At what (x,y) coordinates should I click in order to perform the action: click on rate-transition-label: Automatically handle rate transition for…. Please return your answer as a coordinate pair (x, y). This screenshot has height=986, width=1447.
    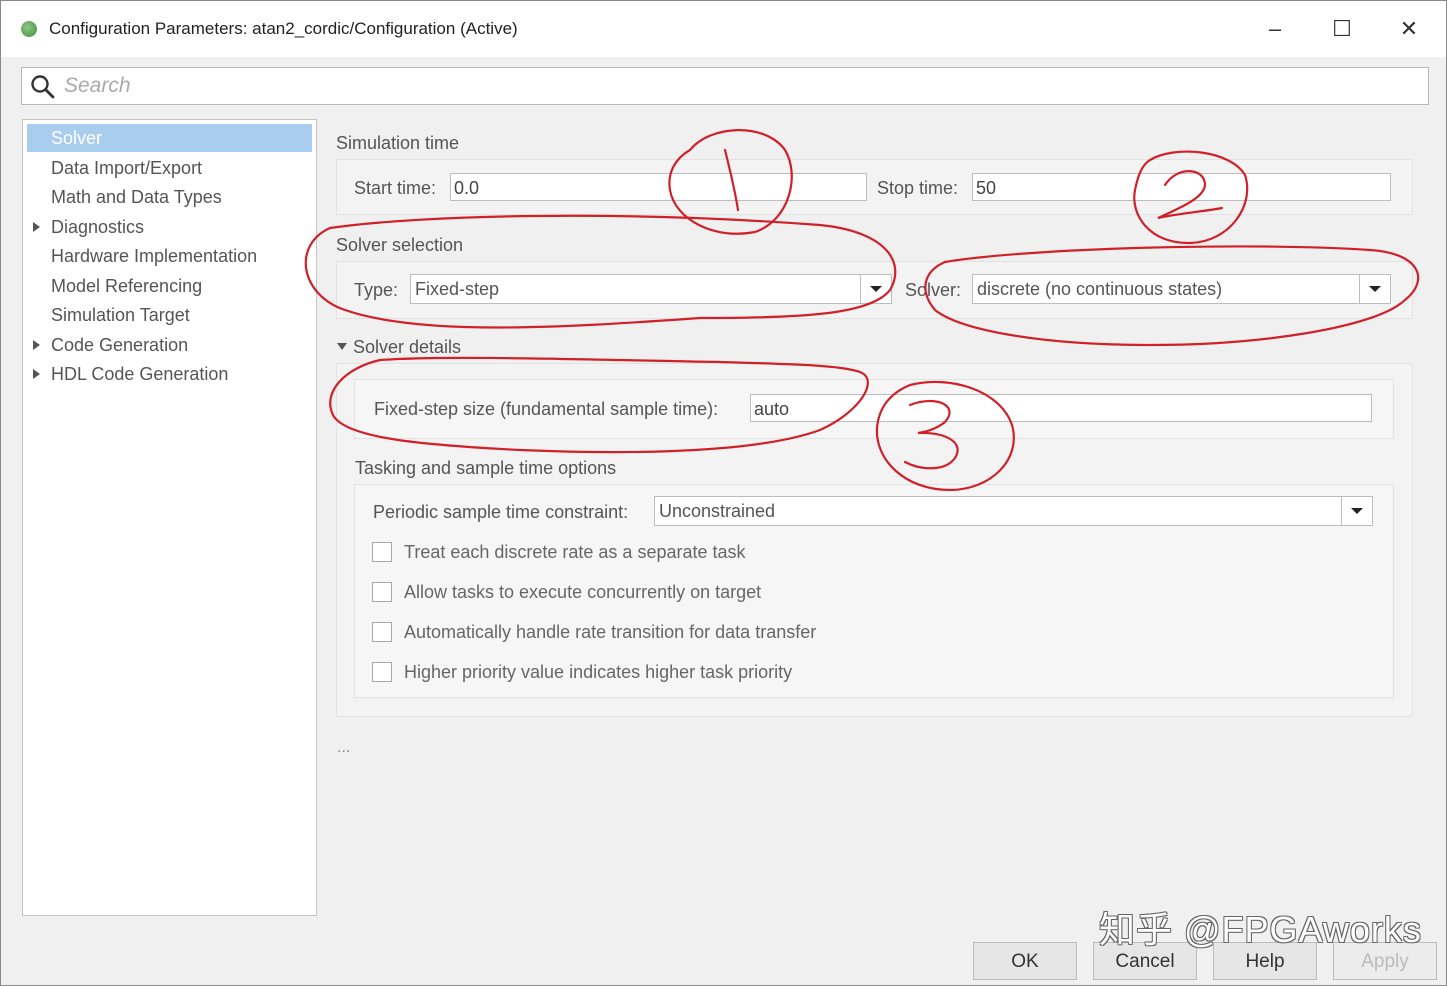
    Looking at the image, I should click on (610, 632).